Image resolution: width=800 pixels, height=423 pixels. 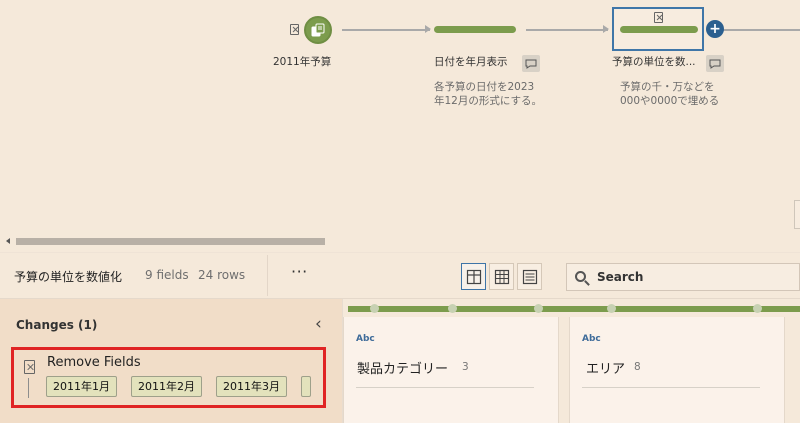 I want to click on clean-step-unit-to-number, so click(x=659, y=29).